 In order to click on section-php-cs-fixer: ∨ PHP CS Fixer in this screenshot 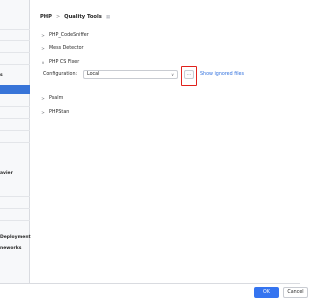, I will do `click(59, 62)`.